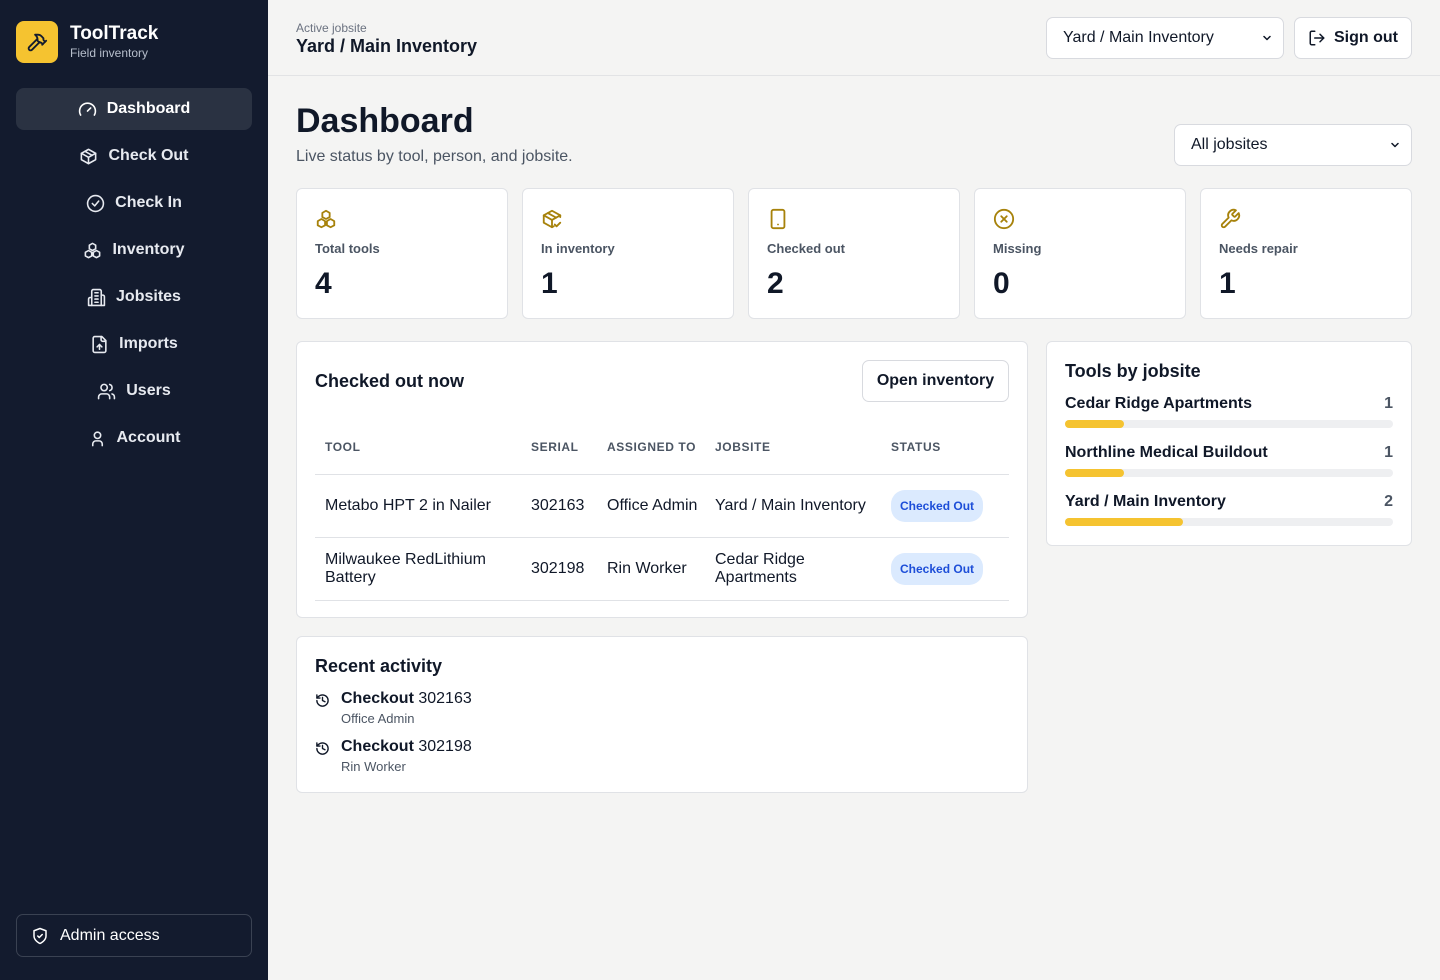  Describe the element at coordinates (1017, 248) in the screenshot. I see `stat-label: Missing` at that location.